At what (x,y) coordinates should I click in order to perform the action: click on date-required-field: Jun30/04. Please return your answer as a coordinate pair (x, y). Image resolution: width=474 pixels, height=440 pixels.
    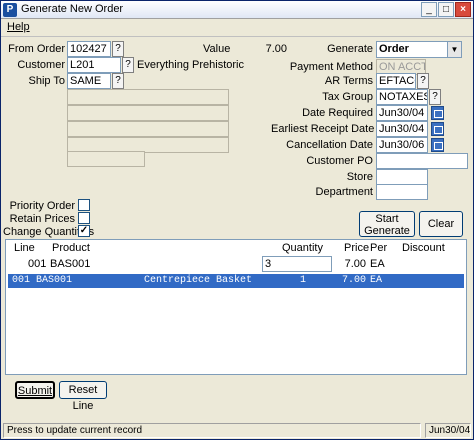
    Looking at the image, I should click on (402, 113).